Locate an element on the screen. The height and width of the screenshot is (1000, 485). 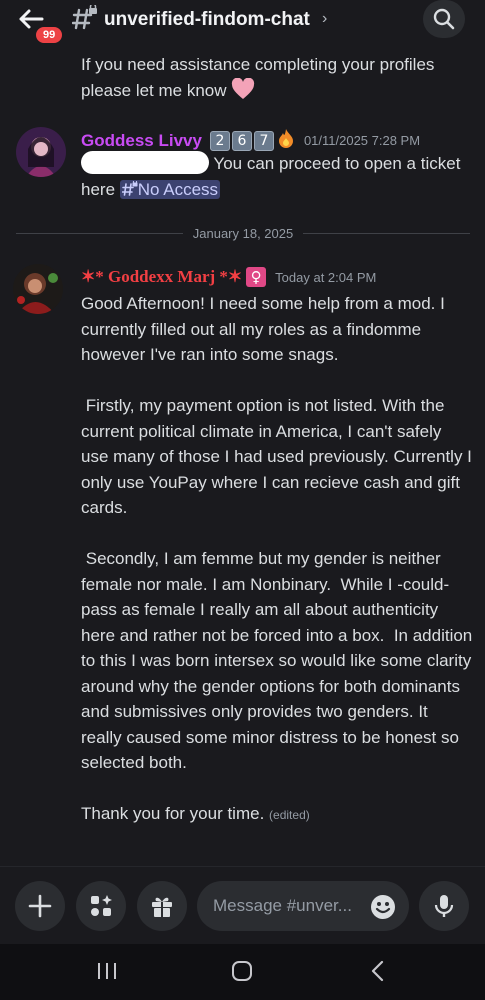
message-paragraph-last: Thank you for your time. (edited) is located at coordinates (277, 815).